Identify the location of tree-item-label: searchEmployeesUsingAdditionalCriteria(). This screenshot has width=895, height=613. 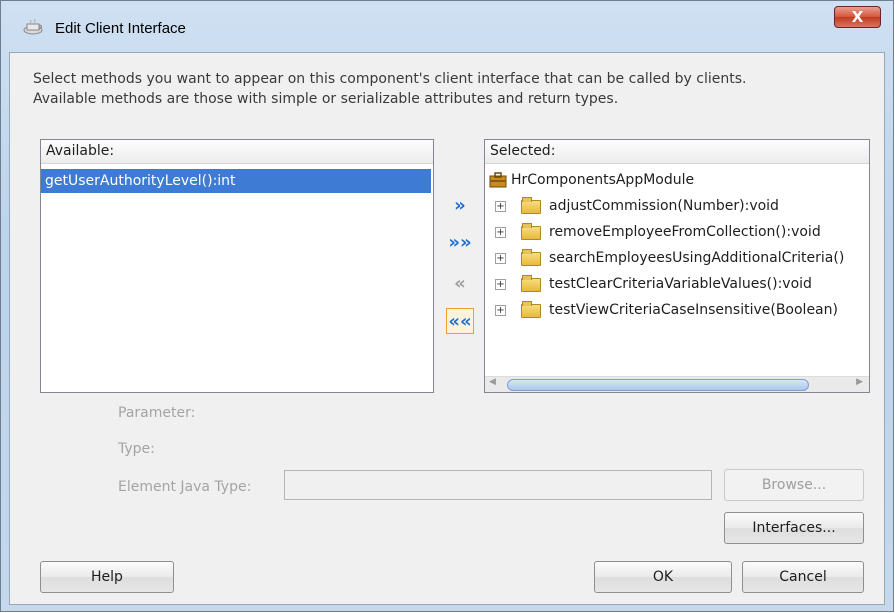
(697, 258).